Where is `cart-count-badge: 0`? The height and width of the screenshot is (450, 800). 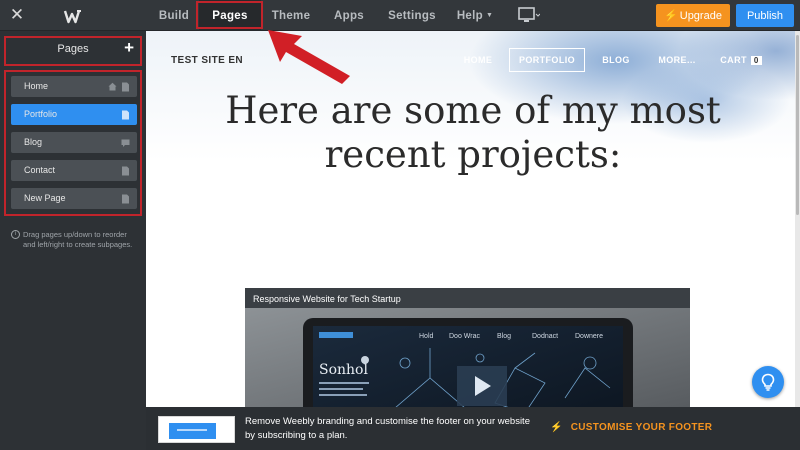 cart-count-badge: 0 is located at coordinates (756, 60).